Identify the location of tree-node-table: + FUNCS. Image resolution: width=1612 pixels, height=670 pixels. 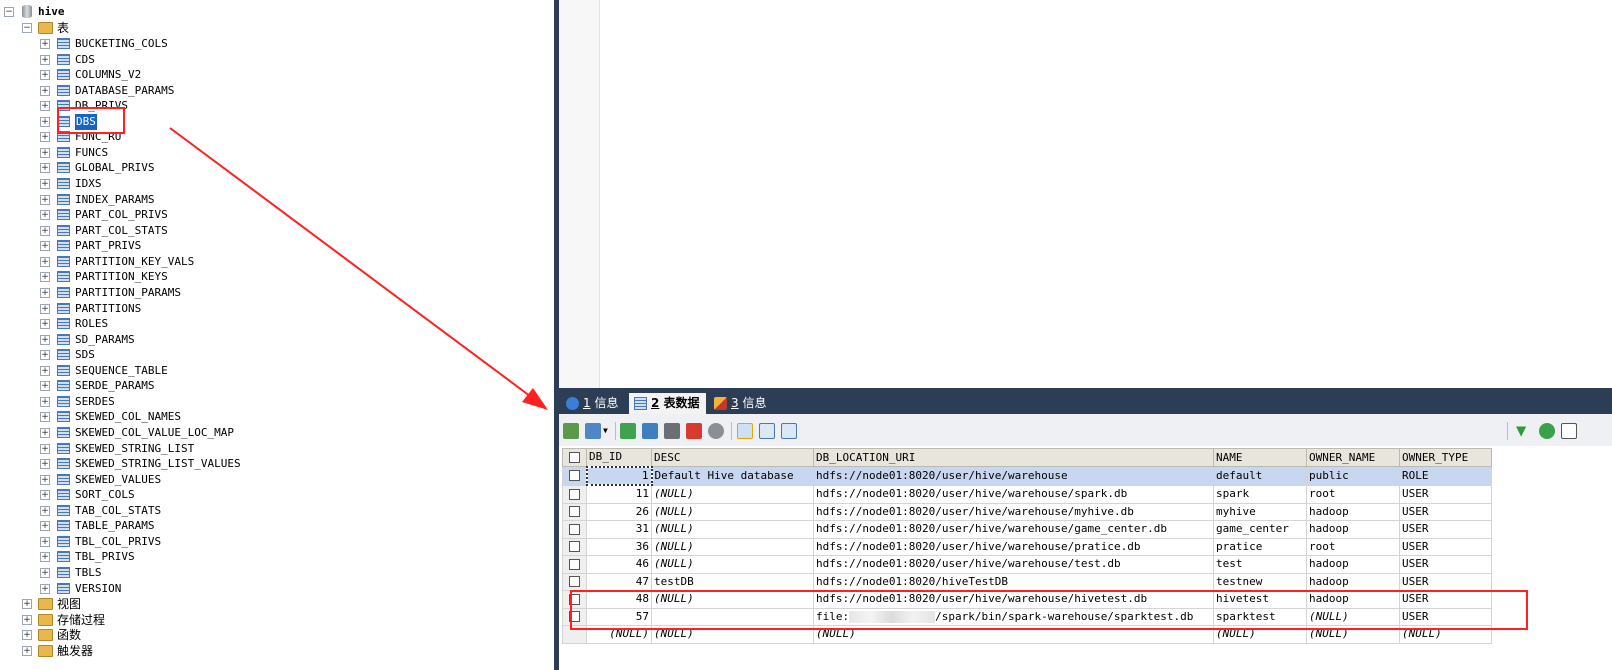
(277, 153).